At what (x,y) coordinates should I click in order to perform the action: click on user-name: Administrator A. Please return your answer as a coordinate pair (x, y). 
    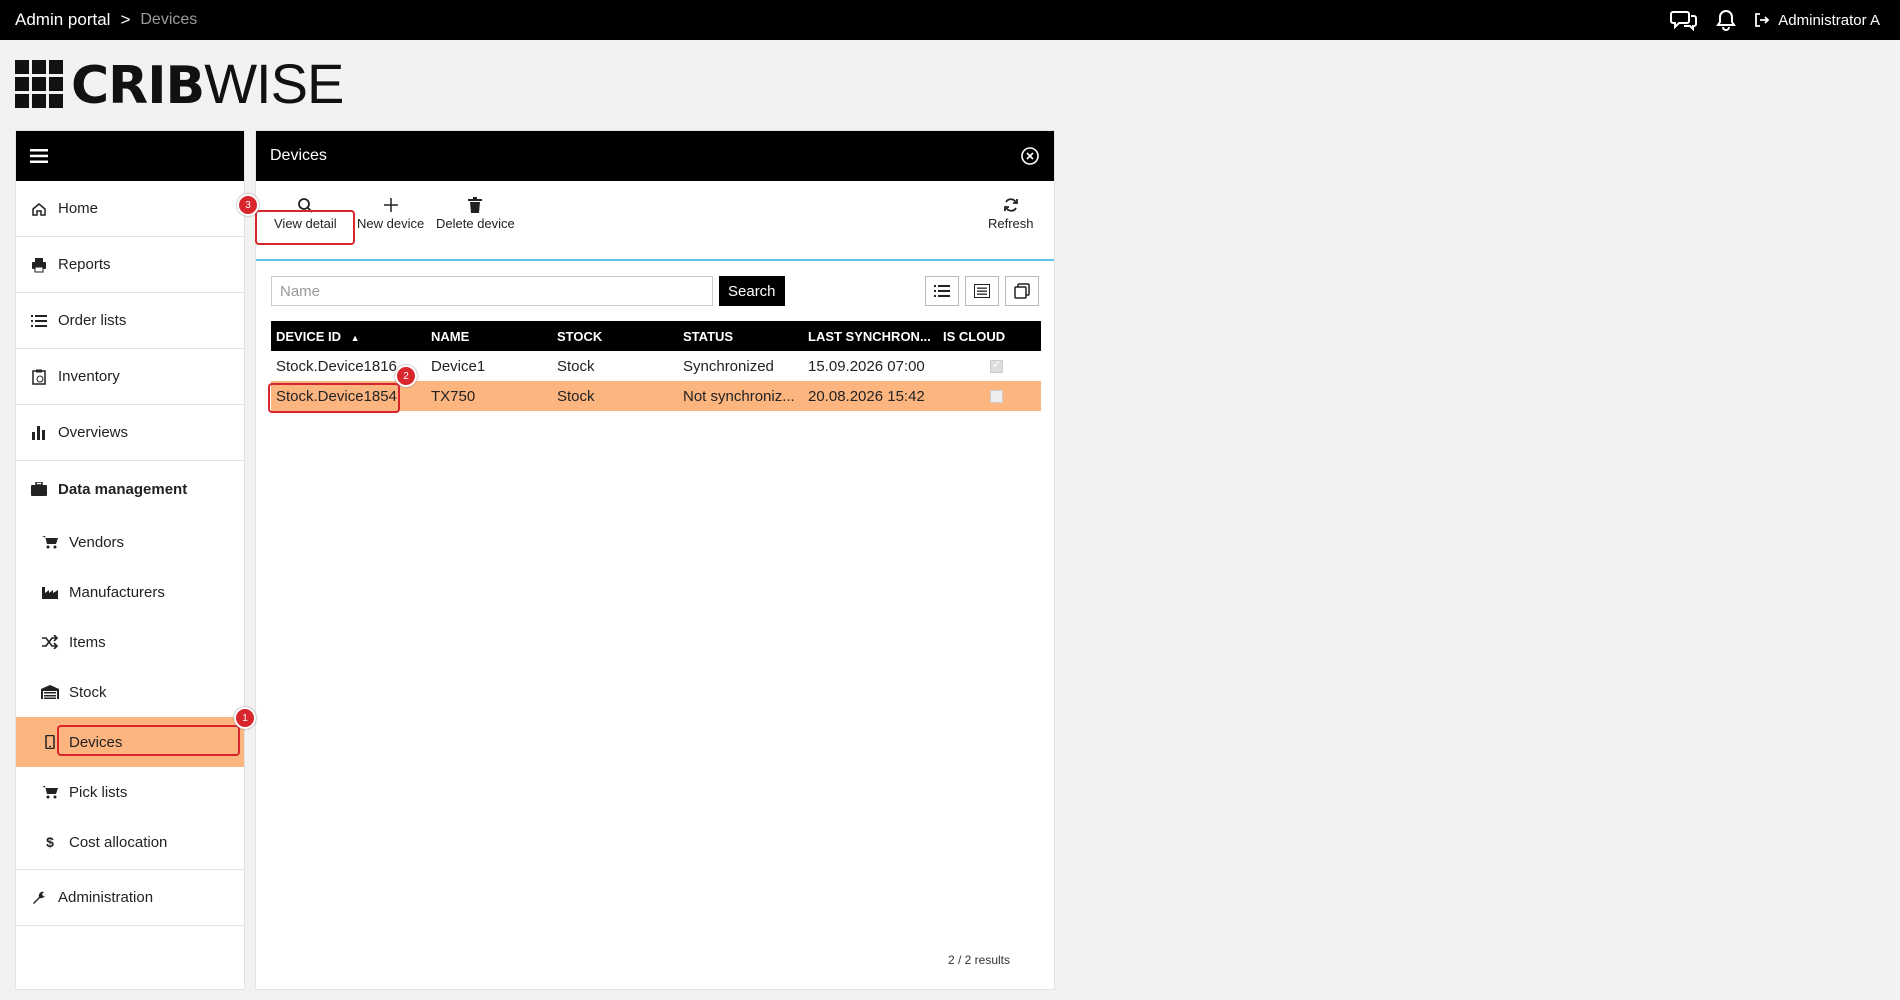
    Looking at the image, I should click on (1829, 20).